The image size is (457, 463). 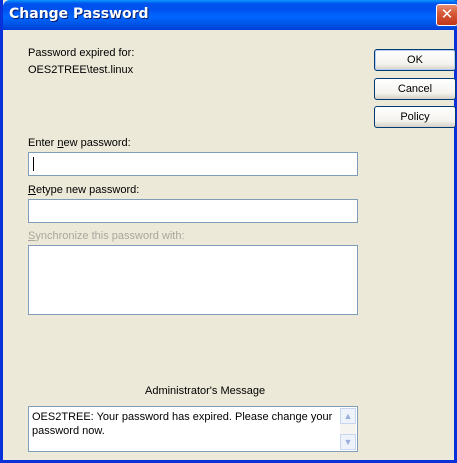 What do you see at coordinates (81, 70) in the screenshot?
I see `account-name: OES2TREE\test.linux` at bounding box center [81, 70].